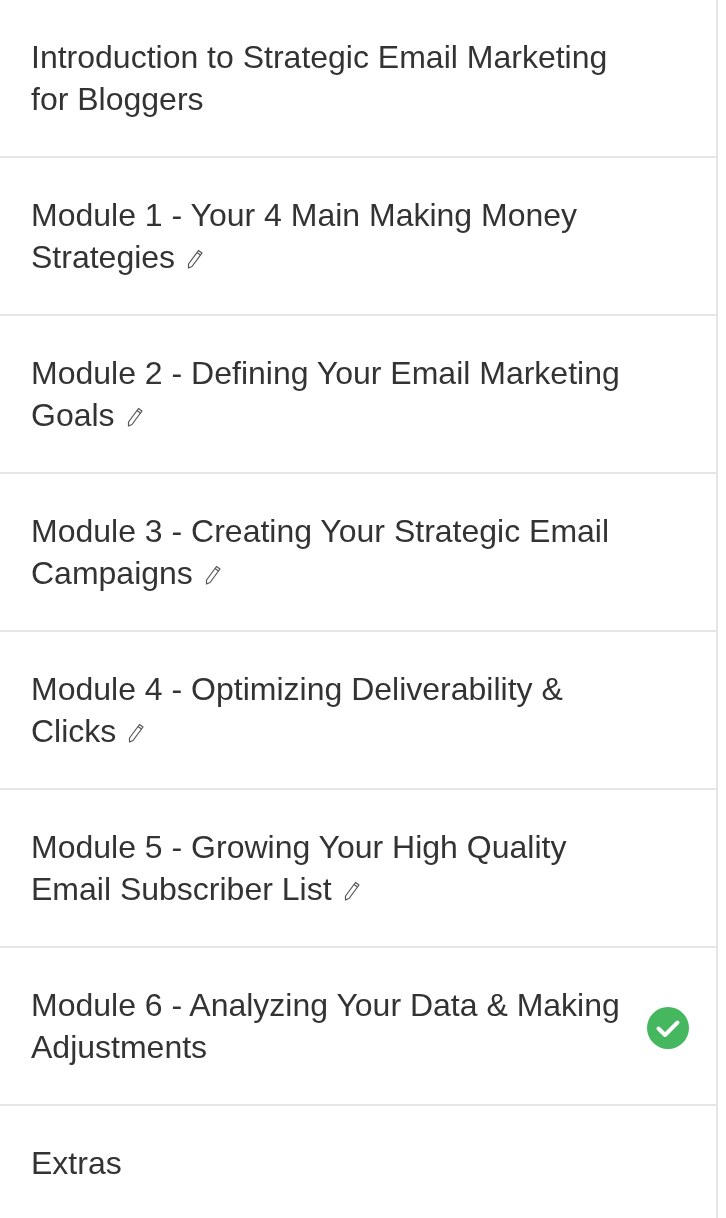 The width and height of the screenshot is (726, 1218). Describe the element at coordinates (338, 1026) in the screenshot. I see `module-title: Module 6 - Analyzing Your Data & Making Adjustments` at that location.